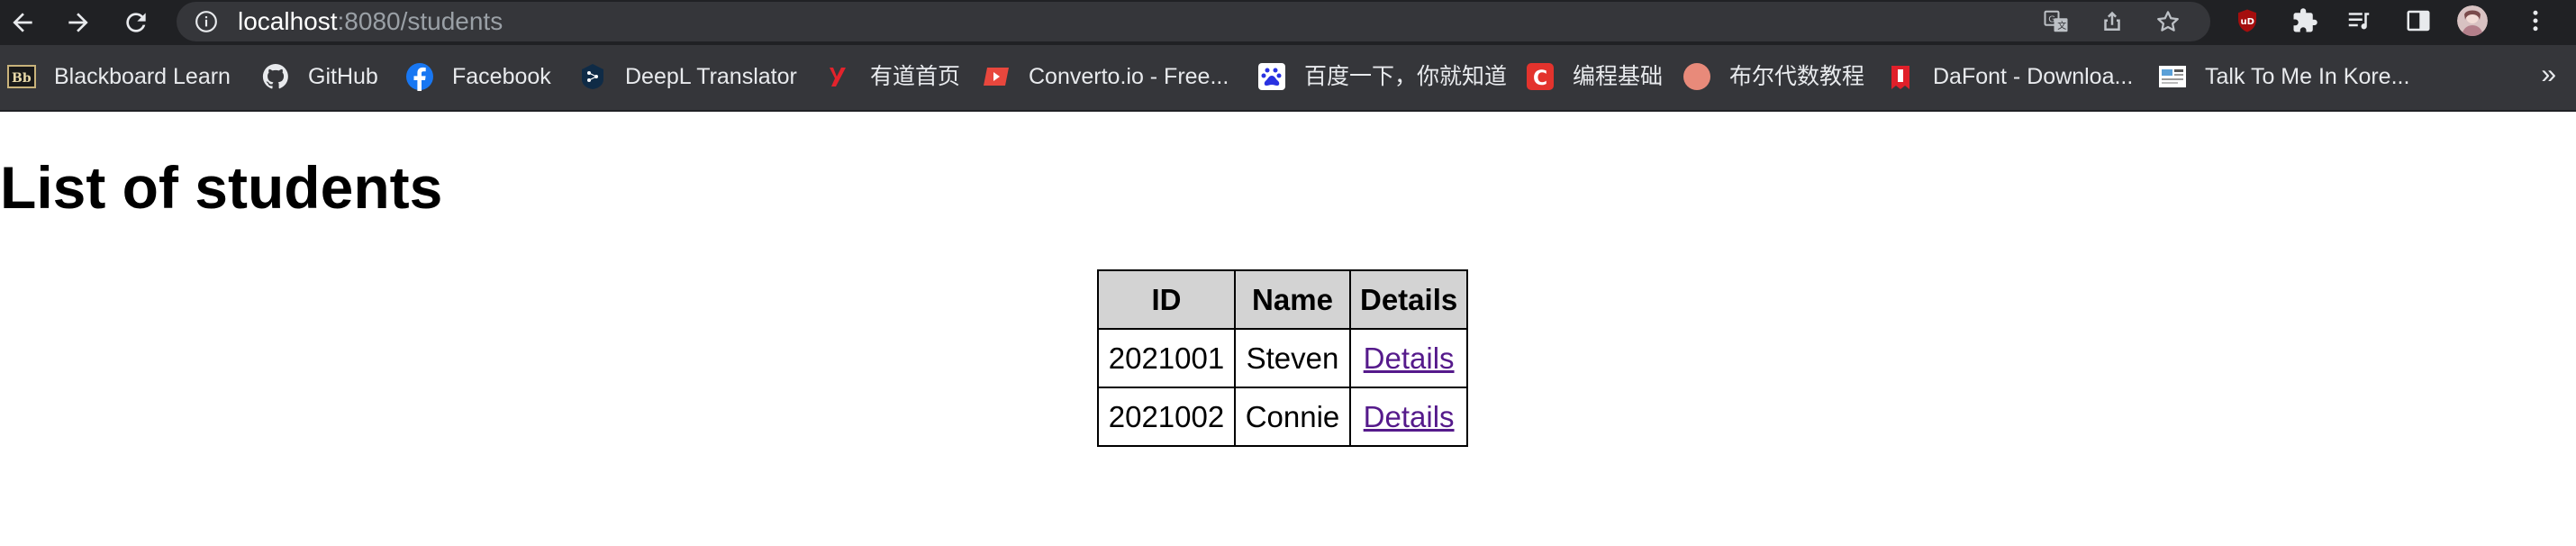 The height and width of the screenshot is (546, 2576). I want to click on table-row: 2021002 Connie Details, so click(1283, 417).